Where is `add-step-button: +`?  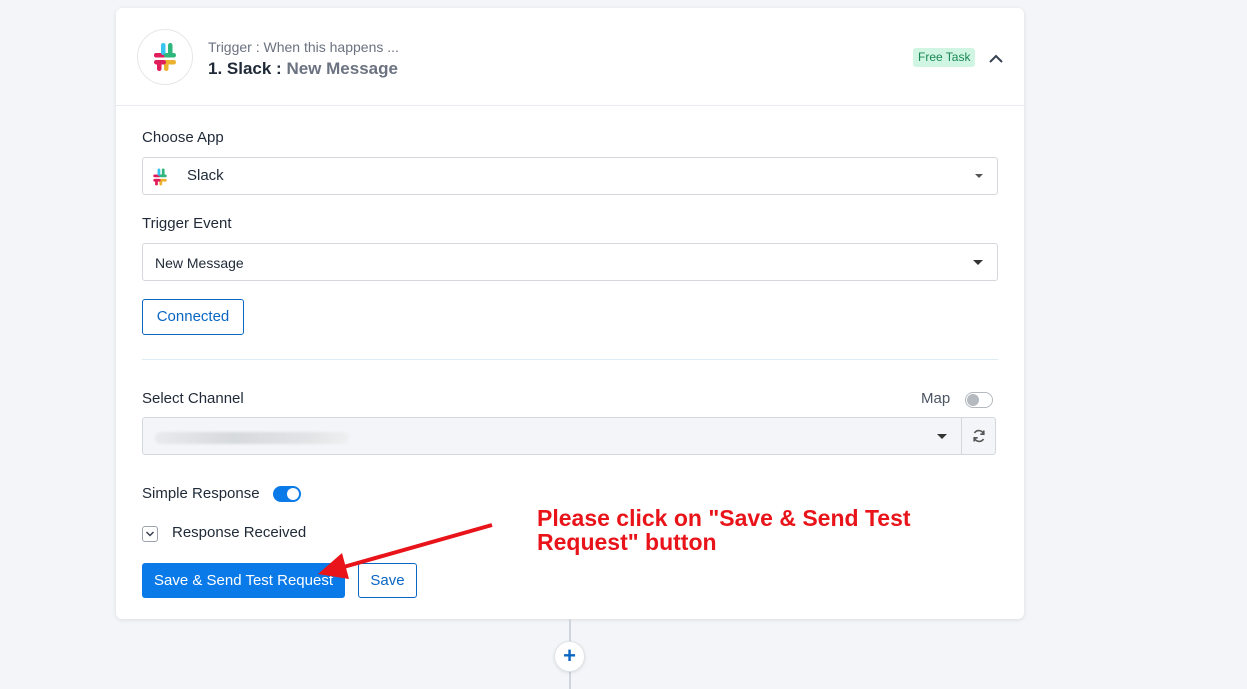
add-step-button: + is located at coordinates (569, 656).